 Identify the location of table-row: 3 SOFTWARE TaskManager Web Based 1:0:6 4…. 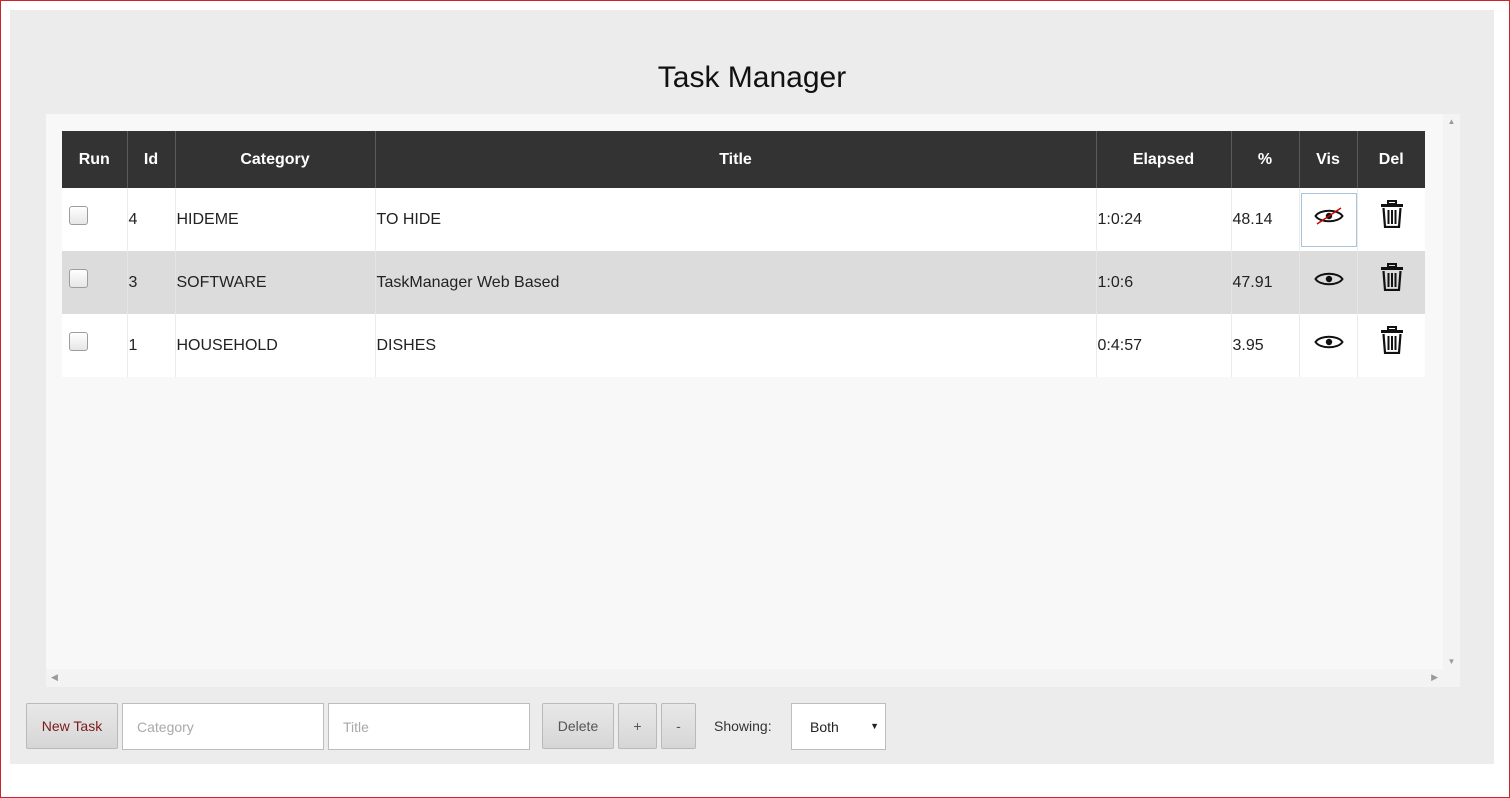
(743, 282).